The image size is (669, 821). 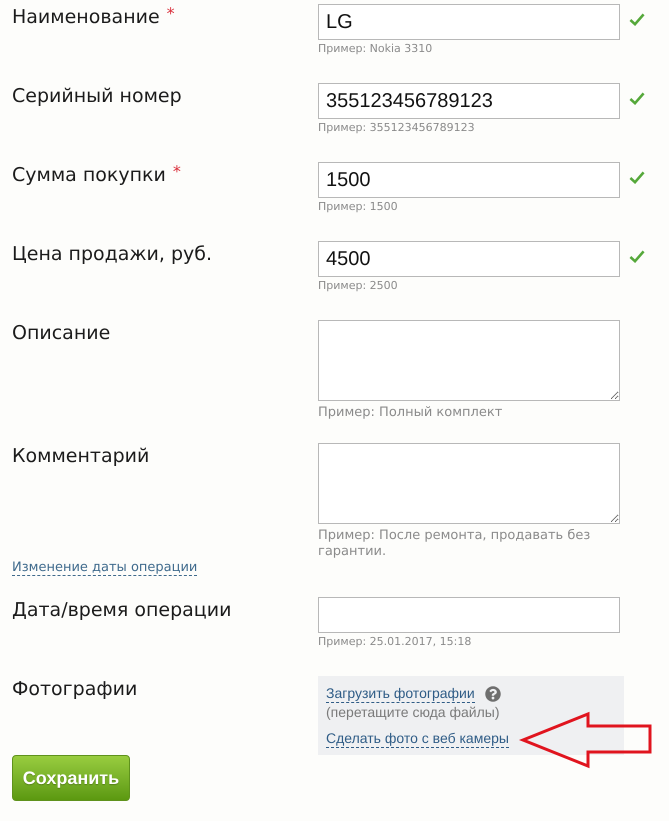 What do you see at coordinates (112, 254) in the screenshot?
I see `field-label: Цена продажи, руб.` at bounding box center [112, 254].